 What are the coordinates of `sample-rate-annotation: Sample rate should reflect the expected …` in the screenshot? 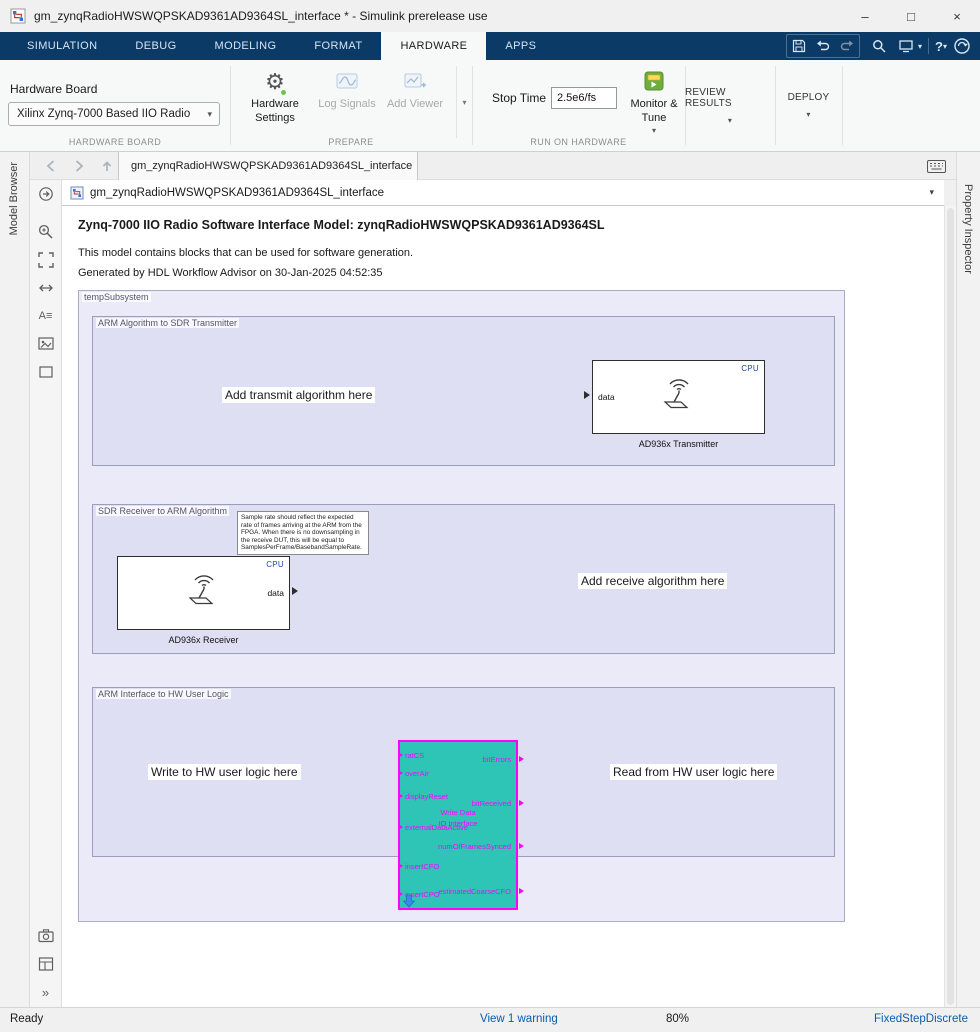 It's located at (303, 533).